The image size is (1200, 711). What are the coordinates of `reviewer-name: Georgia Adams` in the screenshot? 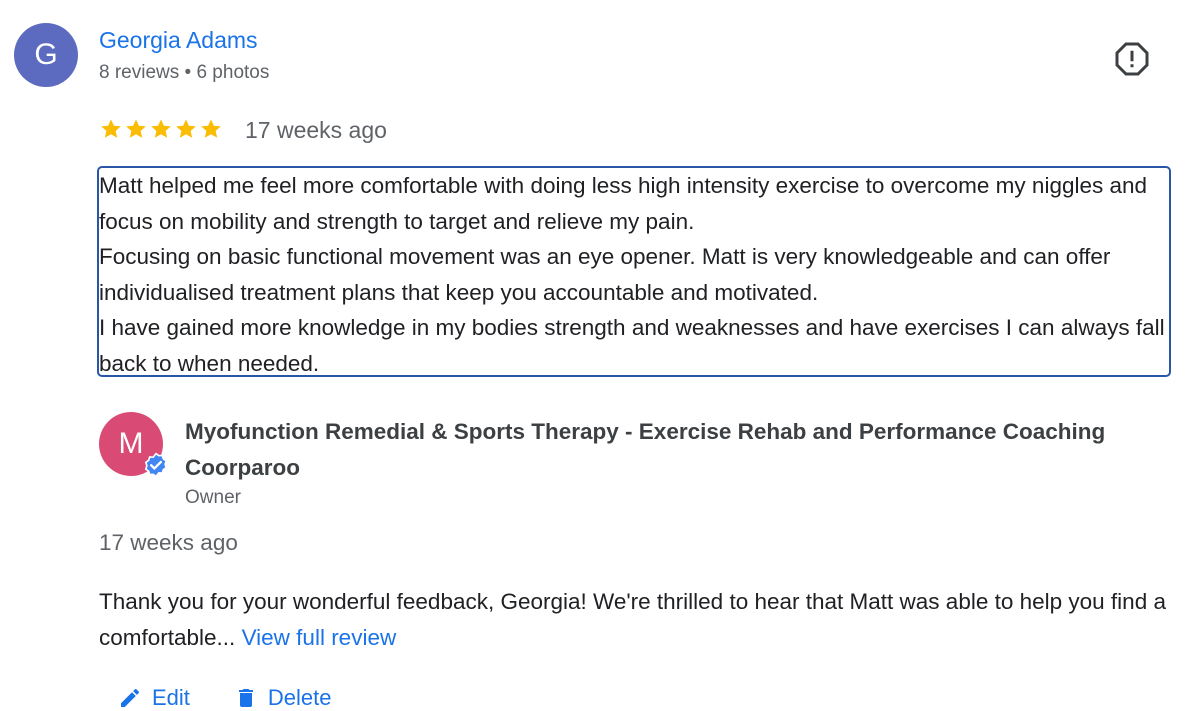 It's located at (178, 40).